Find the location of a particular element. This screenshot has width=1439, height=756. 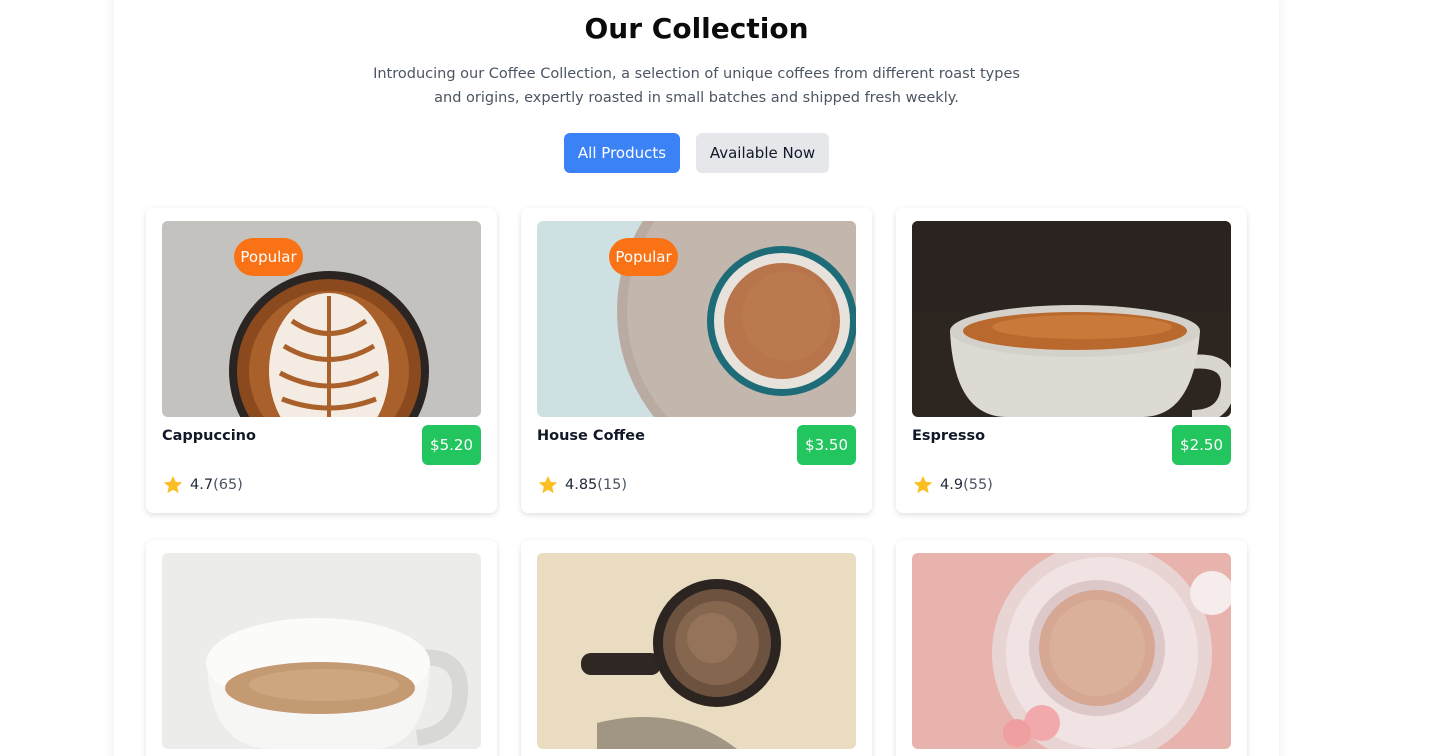

house-coffee-image is located at coordinates (696, 319).